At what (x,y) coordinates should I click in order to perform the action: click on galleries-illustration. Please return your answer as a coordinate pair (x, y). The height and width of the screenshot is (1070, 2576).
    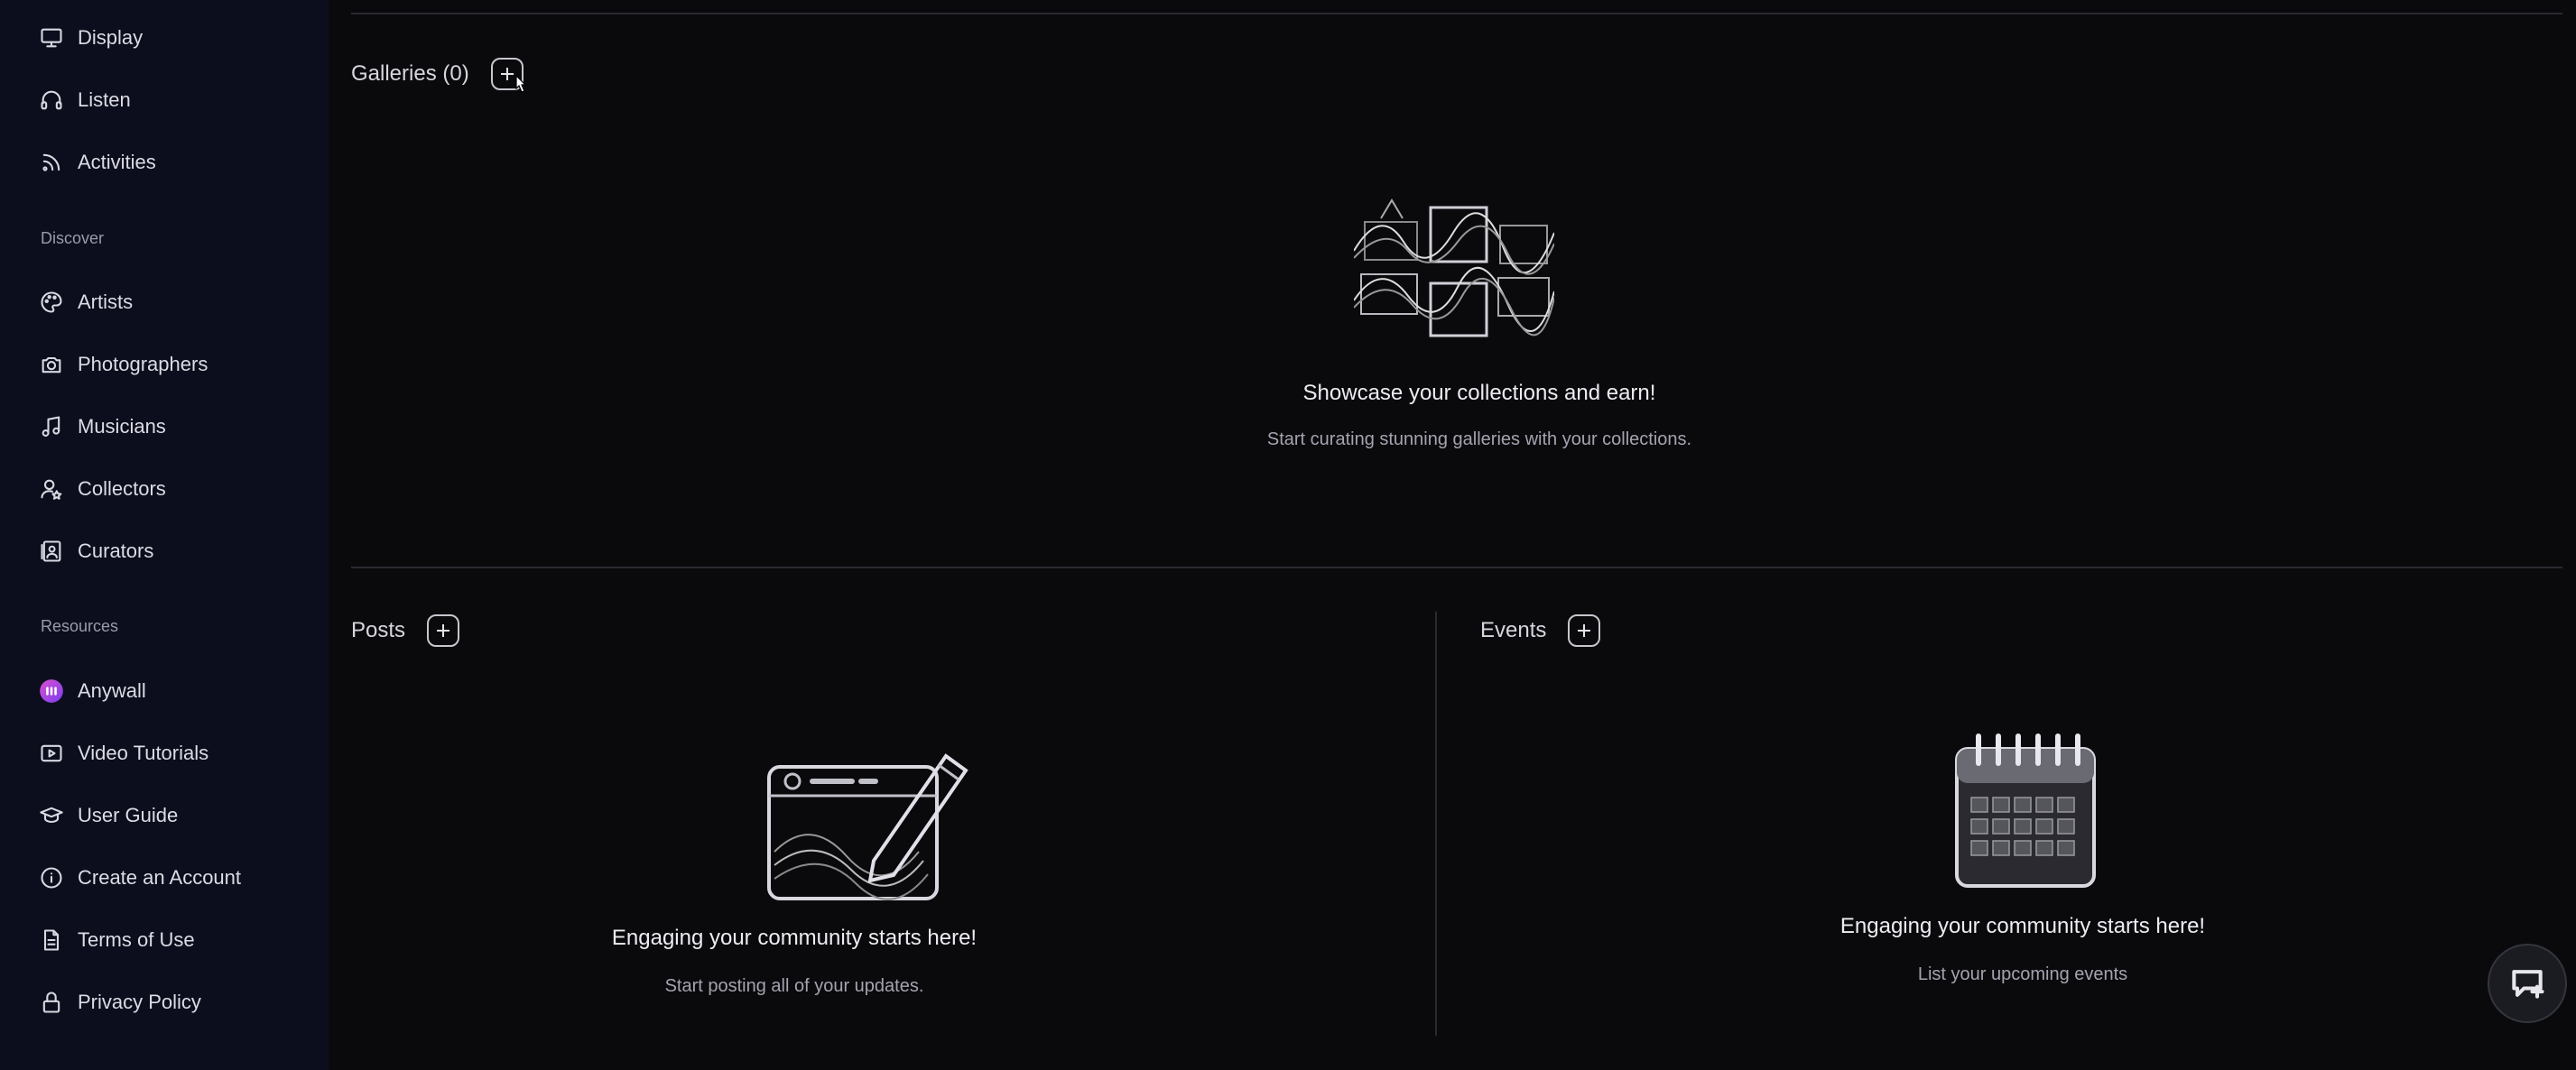
    Looking at the image, I should click on (1454, 269).